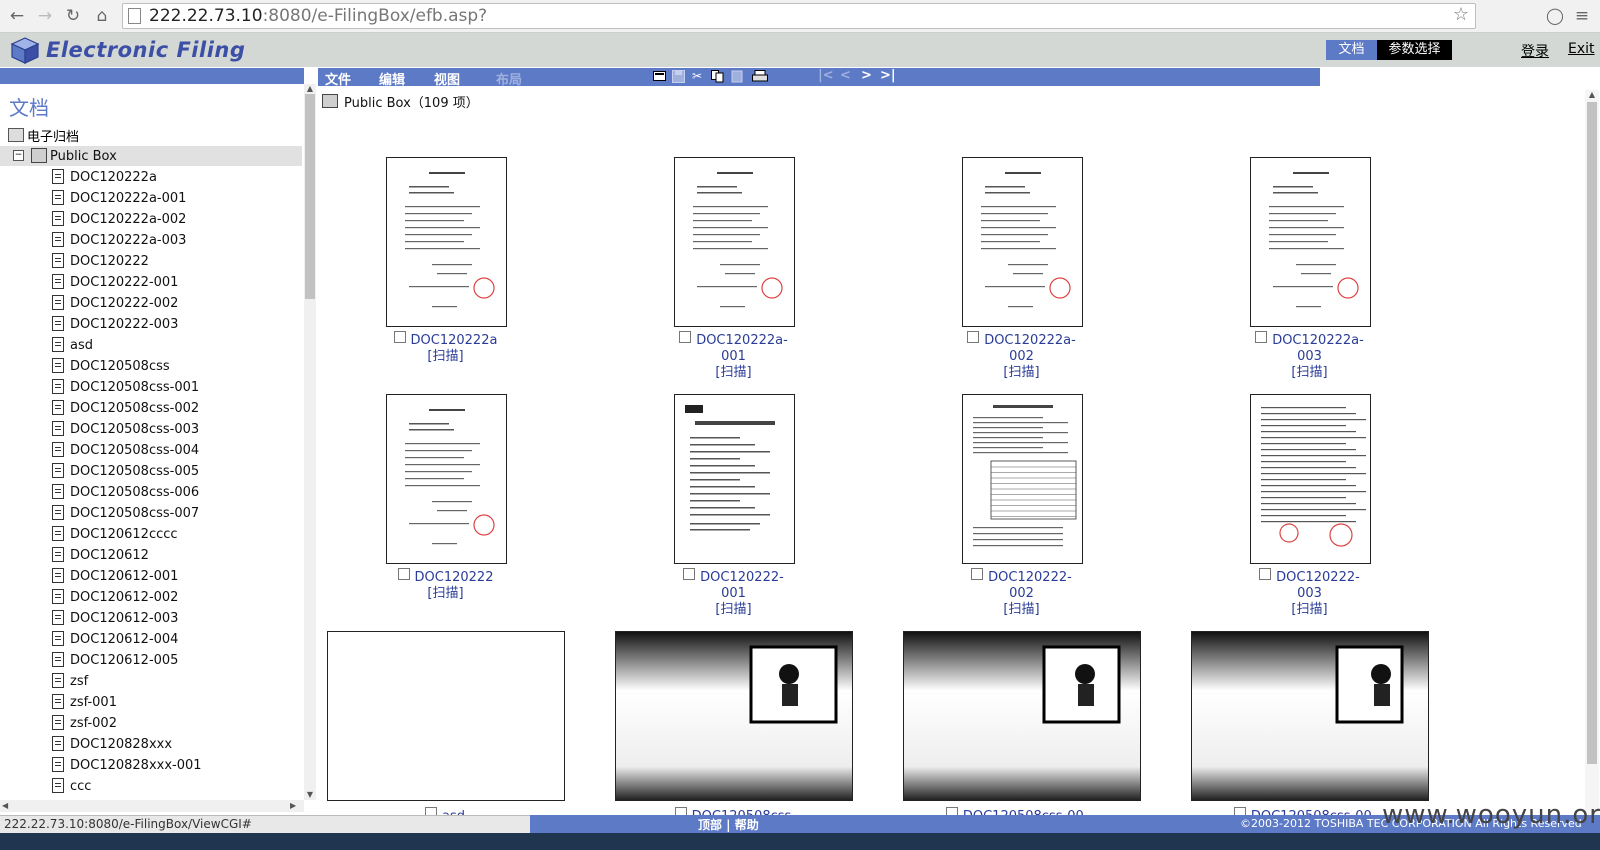 This screenshot has height=850, width=1600. I want to click on prev-page-button: <, so click(845, 75).